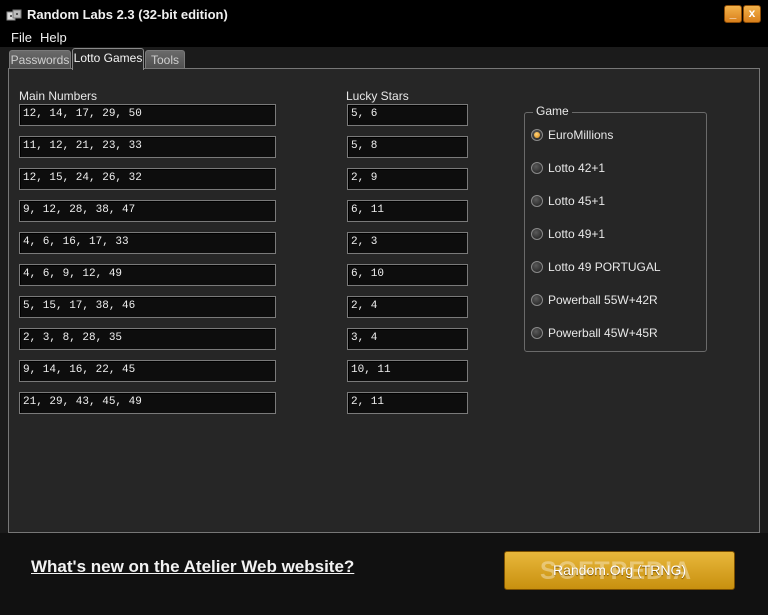  What do you see at coordinates (384, 14) in the screenshot?
I see `title-bar: Random Labs 2.3 (32-bit edition) _ x` at bounding box center [384, 14].